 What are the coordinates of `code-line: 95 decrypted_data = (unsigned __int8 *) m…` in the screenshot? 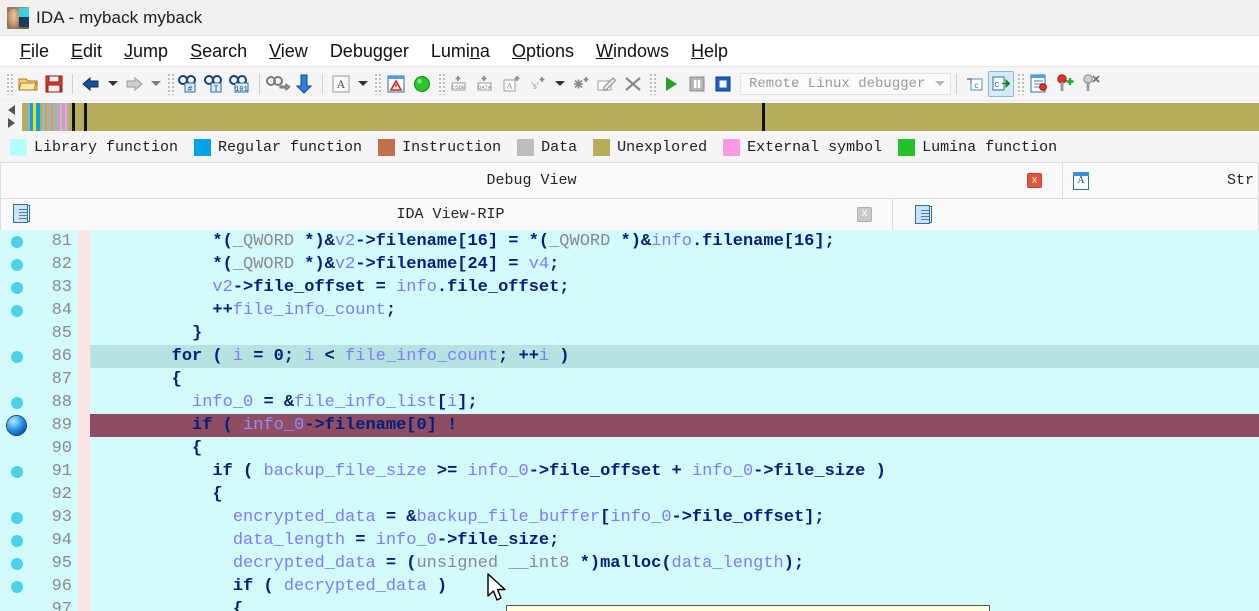 It's located at (629, 563).